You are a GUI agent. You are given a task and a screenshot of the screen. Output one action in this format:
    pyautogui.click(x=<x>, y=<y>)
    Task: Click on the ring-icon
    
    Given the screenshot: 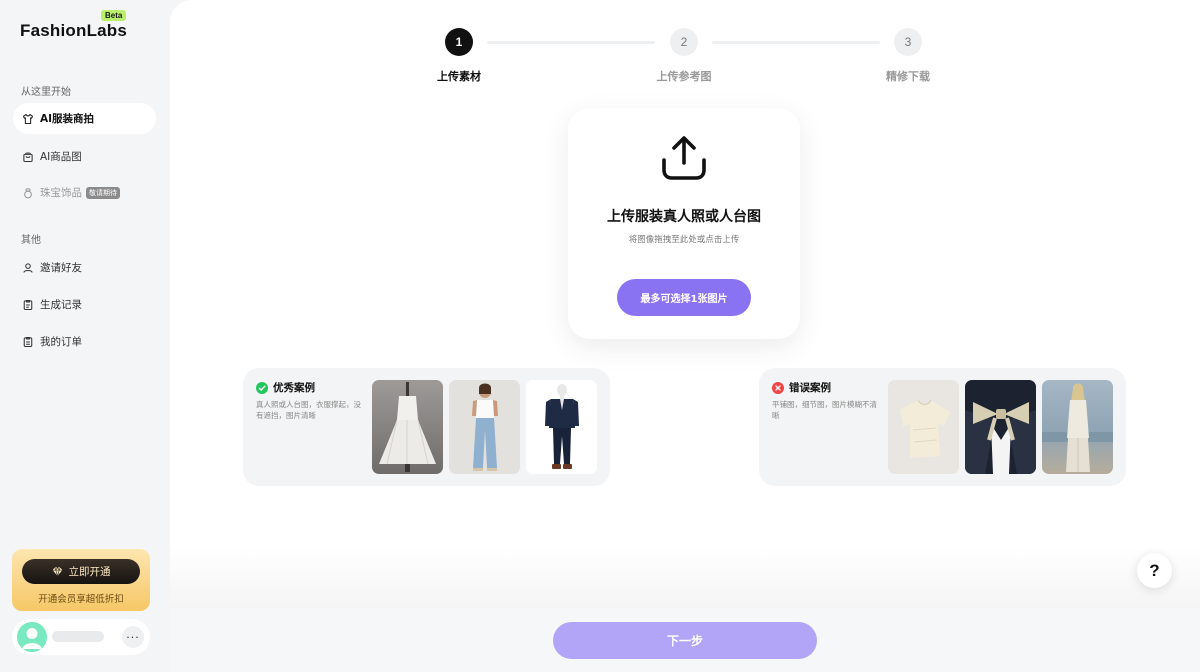 What is the action you would take?
    pyautogui.click(x=28, y=193)
    